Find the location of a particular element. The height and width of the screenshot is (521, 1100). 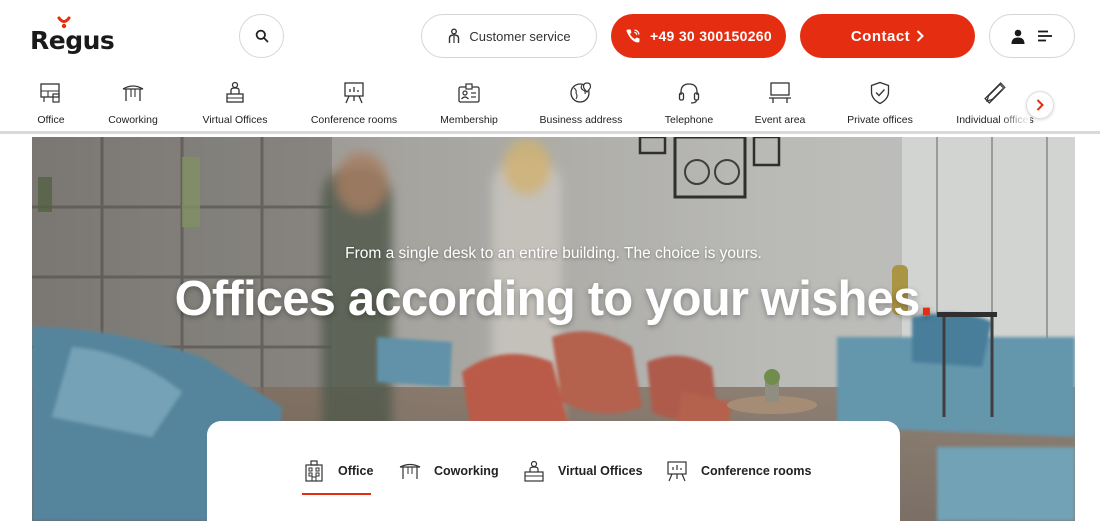

menu-icon is located at coordinates (1045, 36).